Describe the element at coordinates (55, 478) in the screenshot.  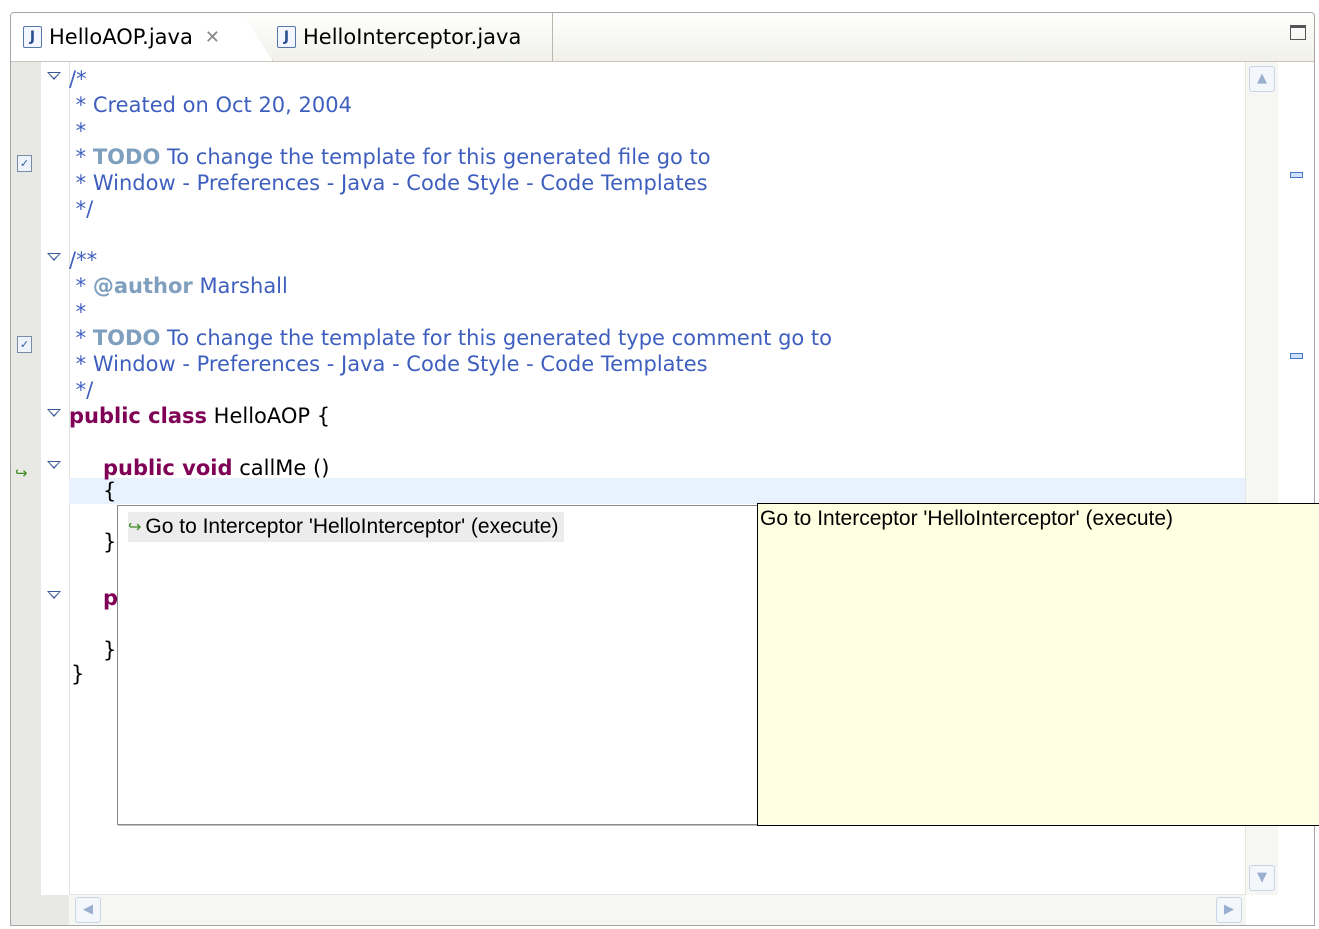
I see `folding-ruler` at that location.